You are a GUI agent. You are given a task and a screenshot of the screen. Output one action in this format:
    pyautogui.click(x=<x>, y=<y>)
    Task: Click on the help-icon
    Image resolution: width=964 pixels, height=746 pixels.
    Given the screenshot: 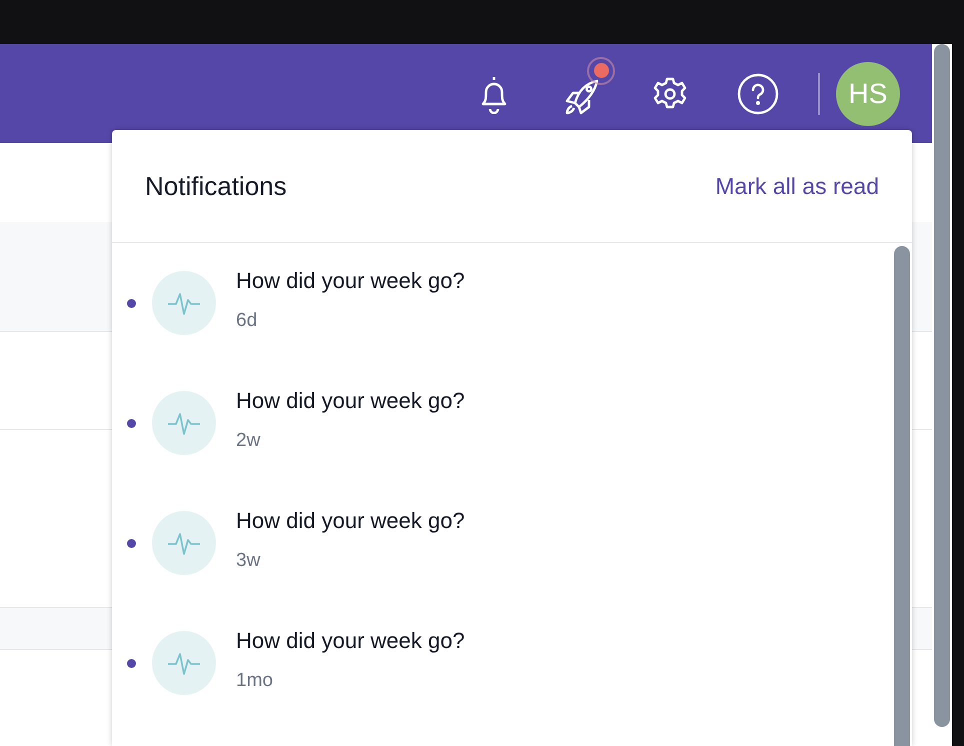 What is the action you would take?
    pyautogui.click(x=758, y=93)
    